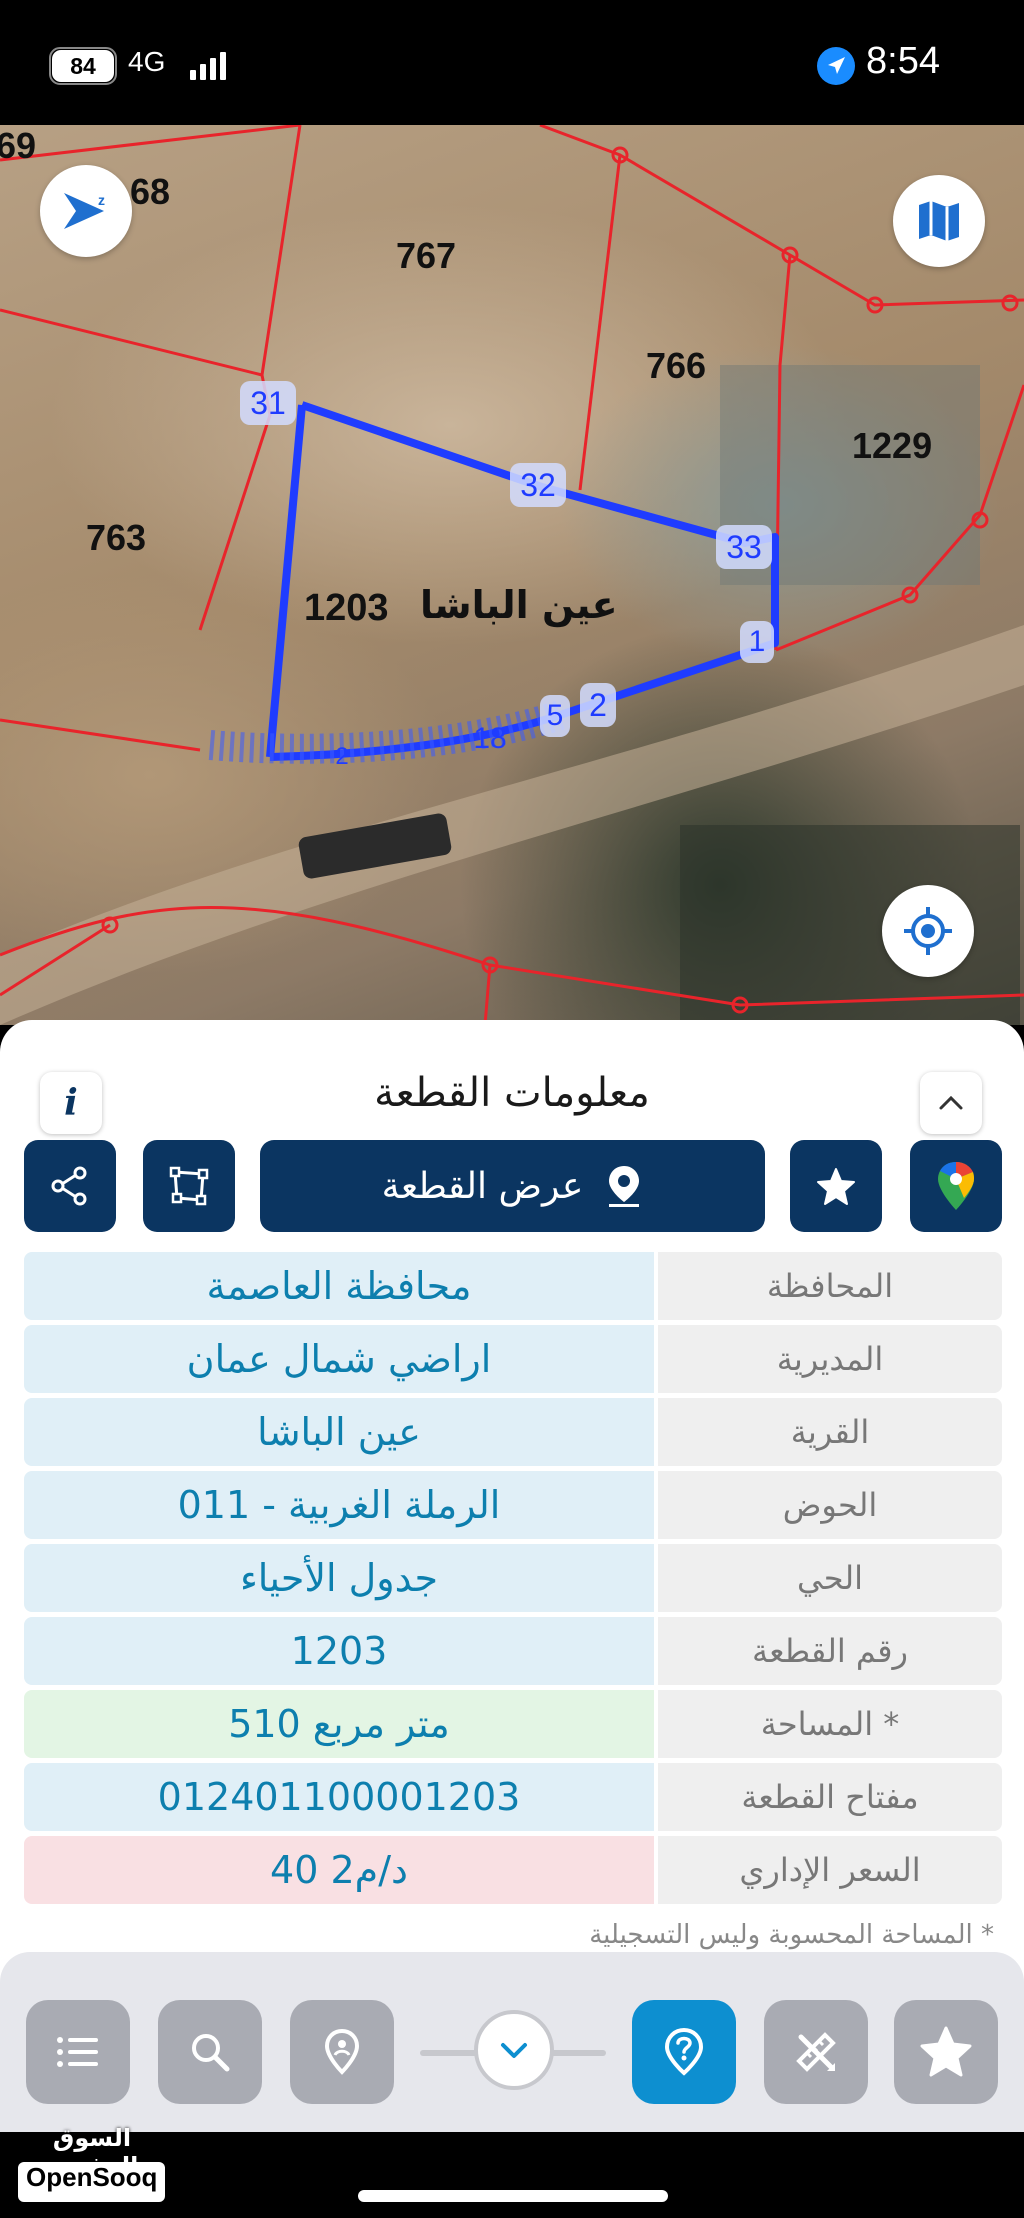 This screenshot has width=1024, height=2218. I want to click on info-label: المحافظة, so click(830, 1286).